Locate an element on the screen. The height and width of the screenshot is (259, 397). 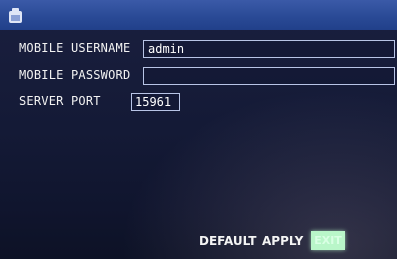
mobile-password-field is located at coordinates (269, 76).